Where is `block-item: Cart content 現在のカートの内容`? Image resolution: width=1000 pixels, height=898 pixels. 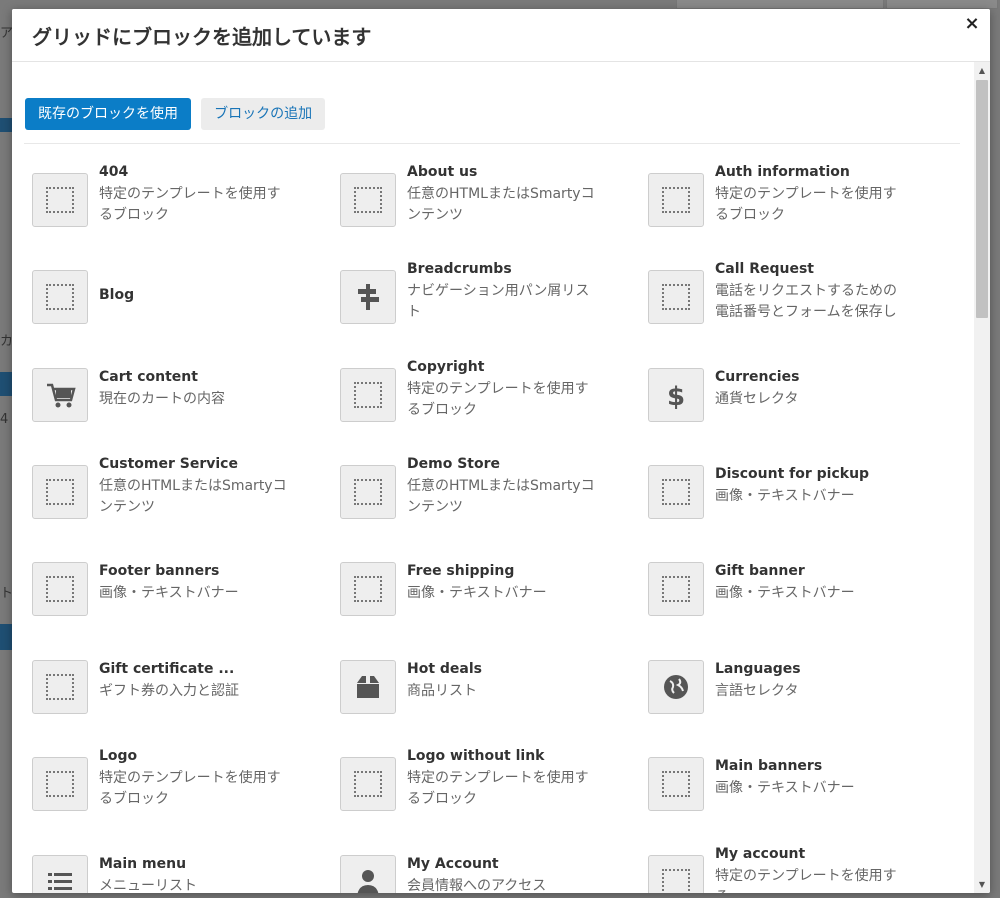 block-item: Cart content 現在のカートの内容 is located at coordinates (182, 411).